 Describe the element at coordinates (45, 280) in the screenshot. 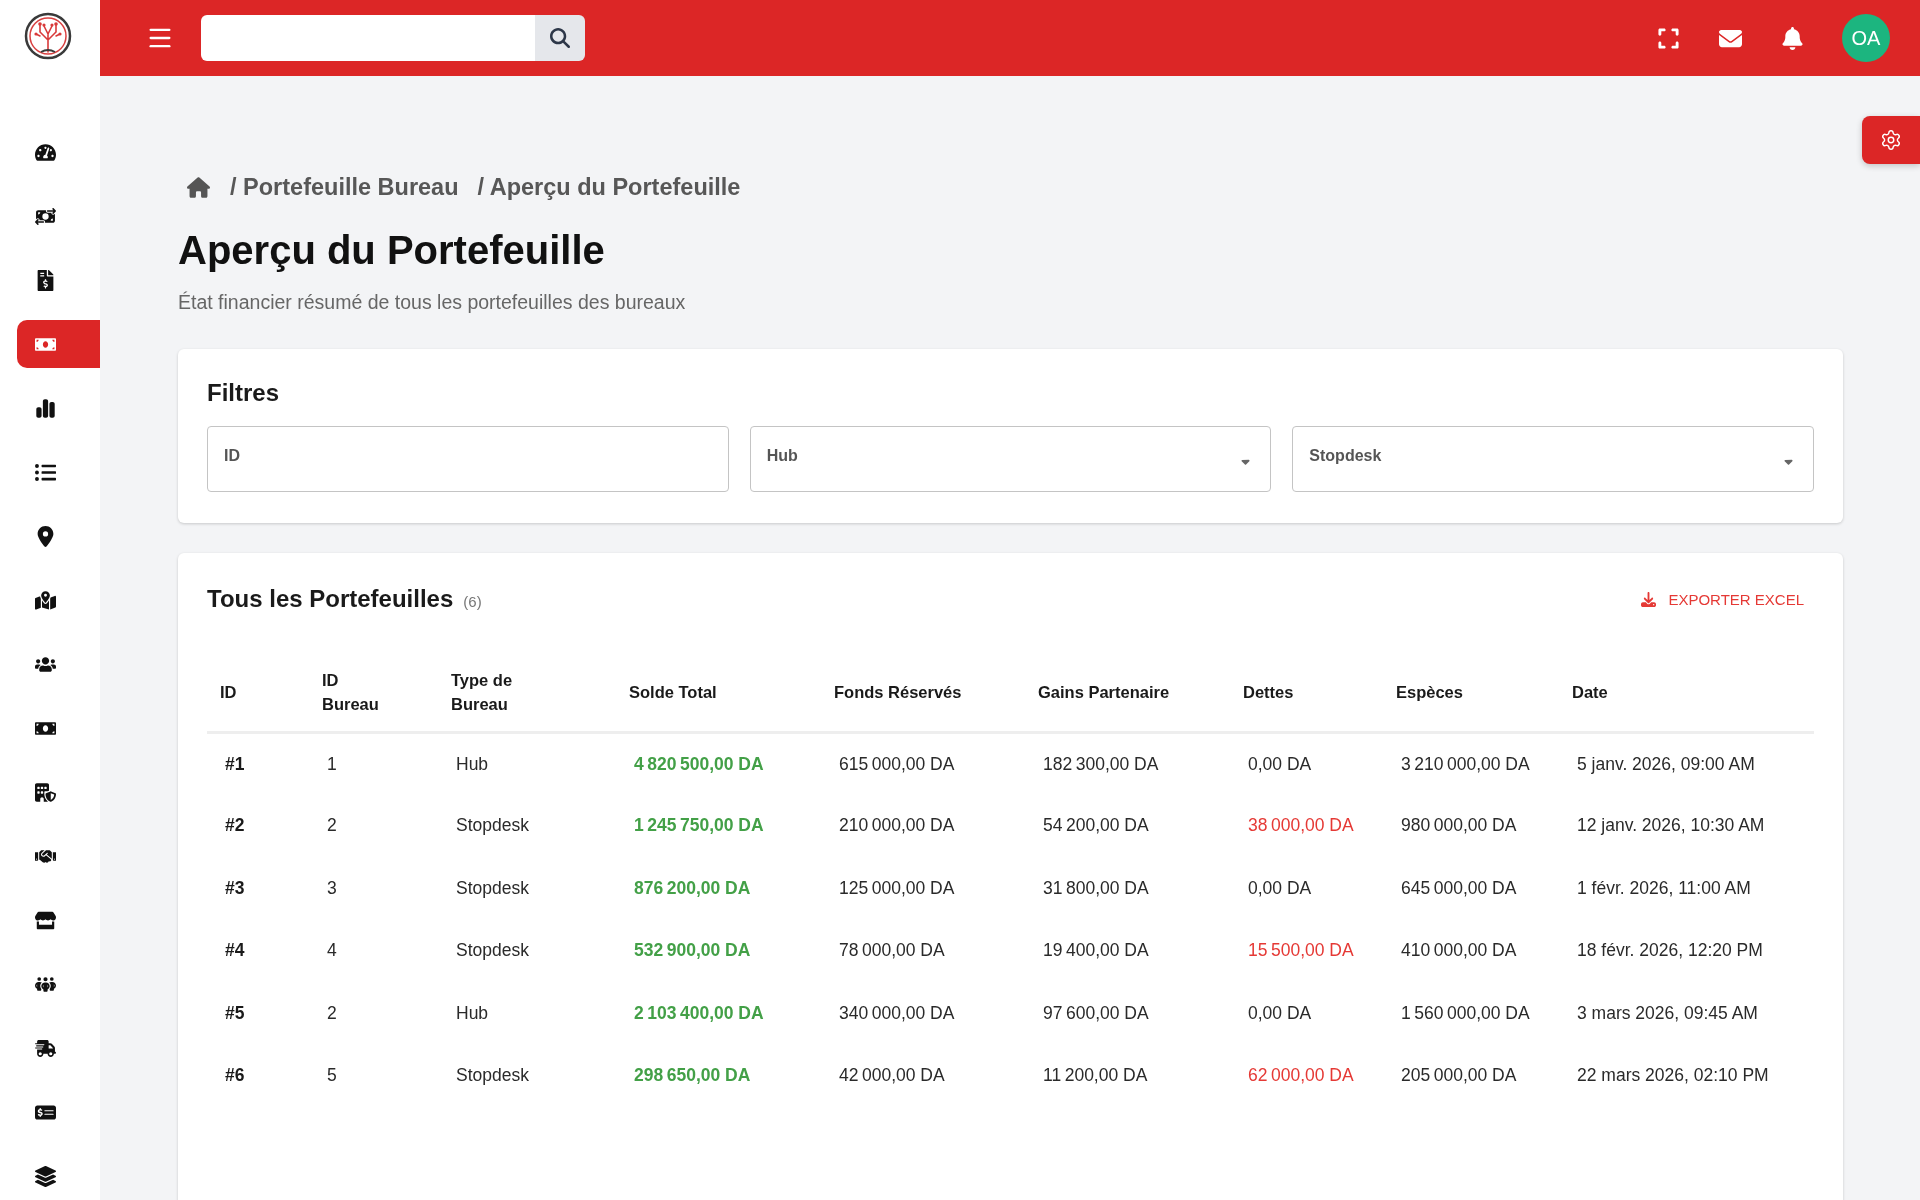

I see `invoice-icon` at that location.